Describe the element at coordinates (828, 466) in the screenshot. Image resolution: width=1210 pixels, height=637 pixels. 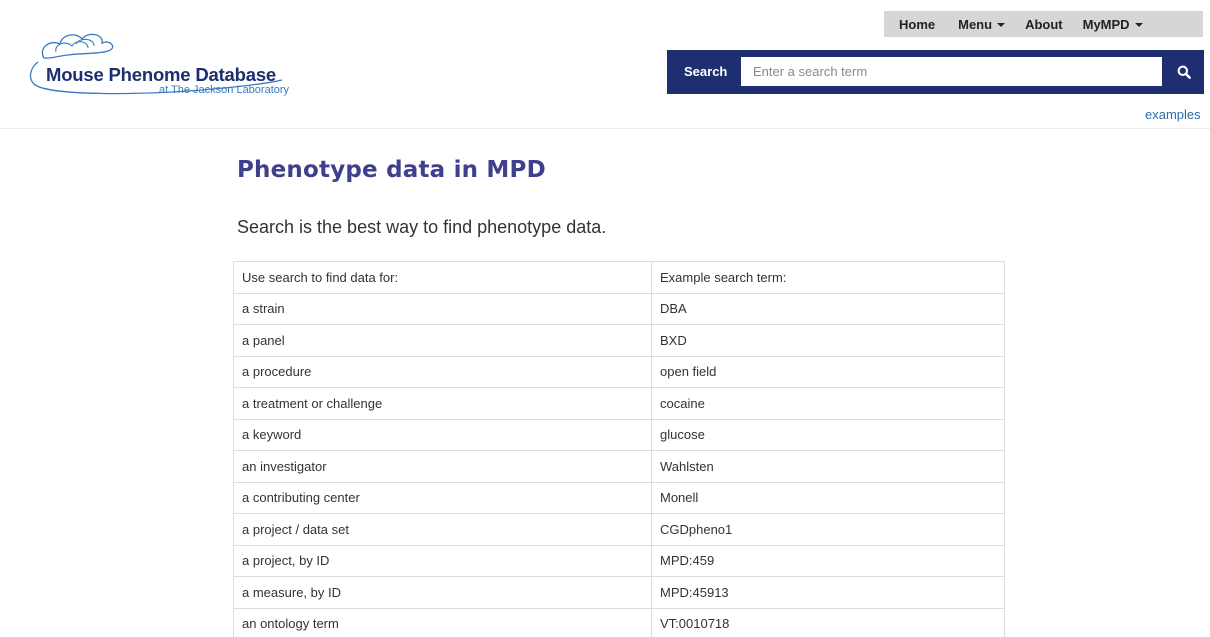
I see `example-term-cell: Wahlsten` at that location.